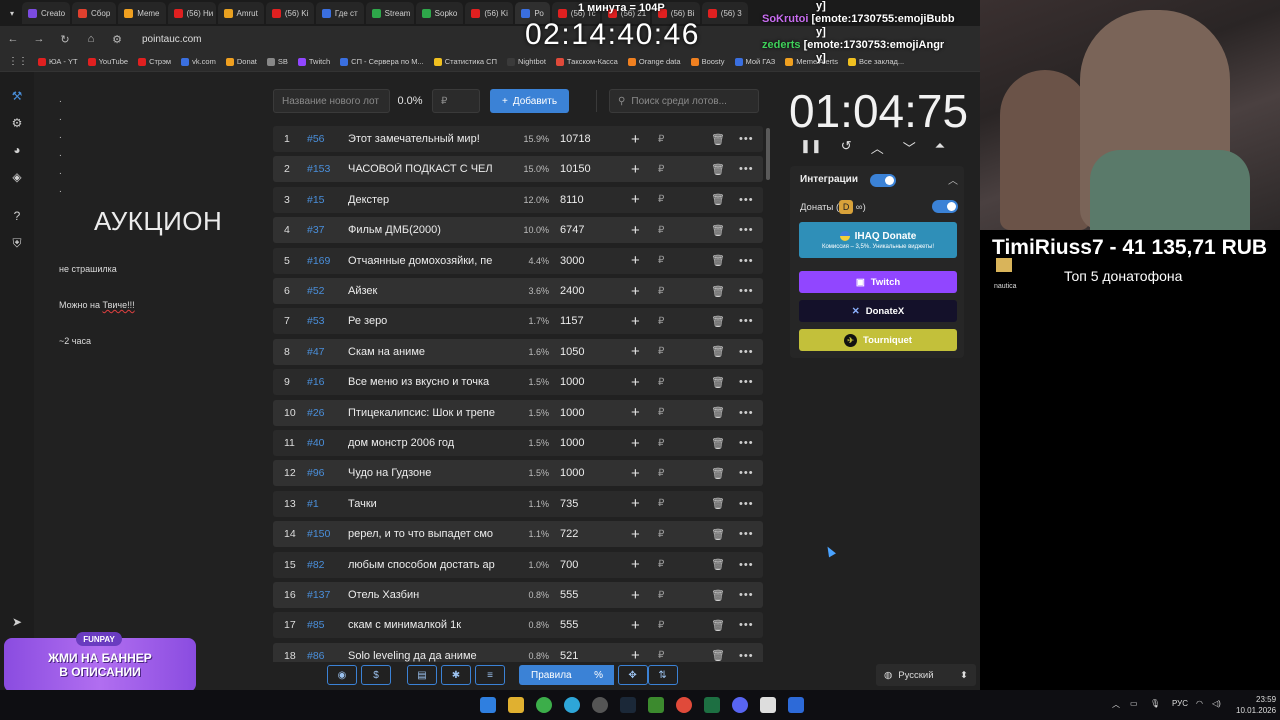 The height and width of the screenshot is (720, 1280). What do you see at coordinates (572, 321) in the screenshot?
I see `lot-amount: 1157` at bounding box center [572, 321].